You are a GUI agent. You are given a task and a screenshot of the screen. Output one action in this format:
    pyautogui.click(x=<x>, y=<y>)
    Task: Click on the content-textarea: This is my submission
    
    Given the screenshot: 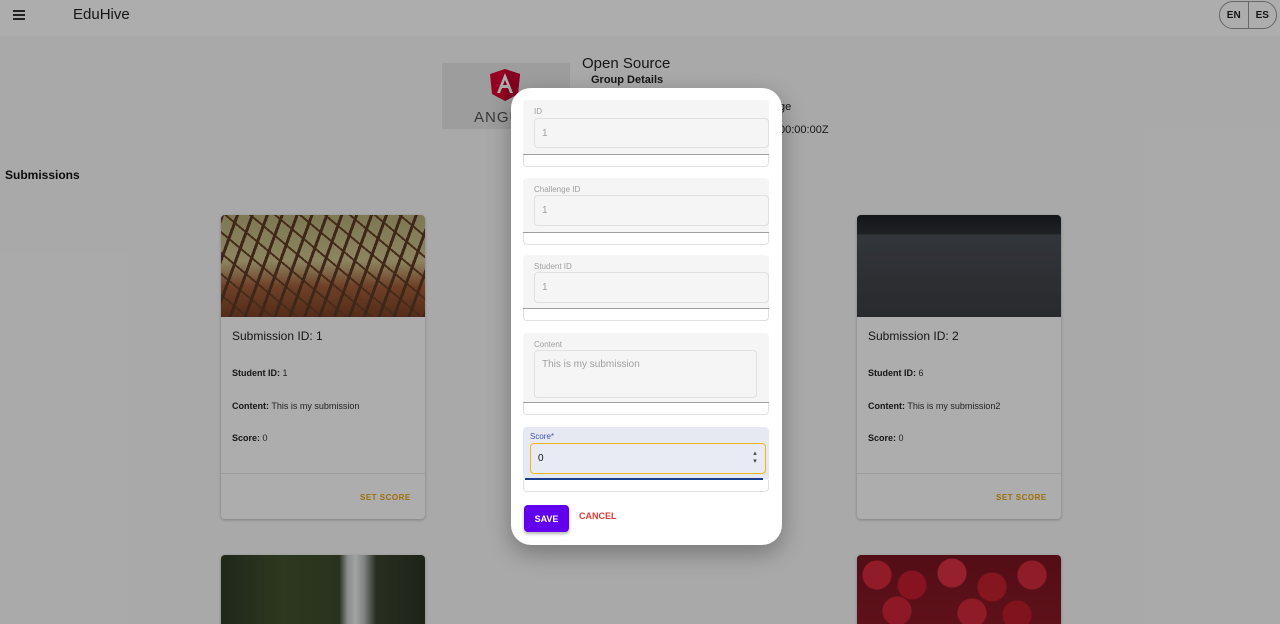 What is the action you would take?
    pyautogui.click(x=645, y=374)
    